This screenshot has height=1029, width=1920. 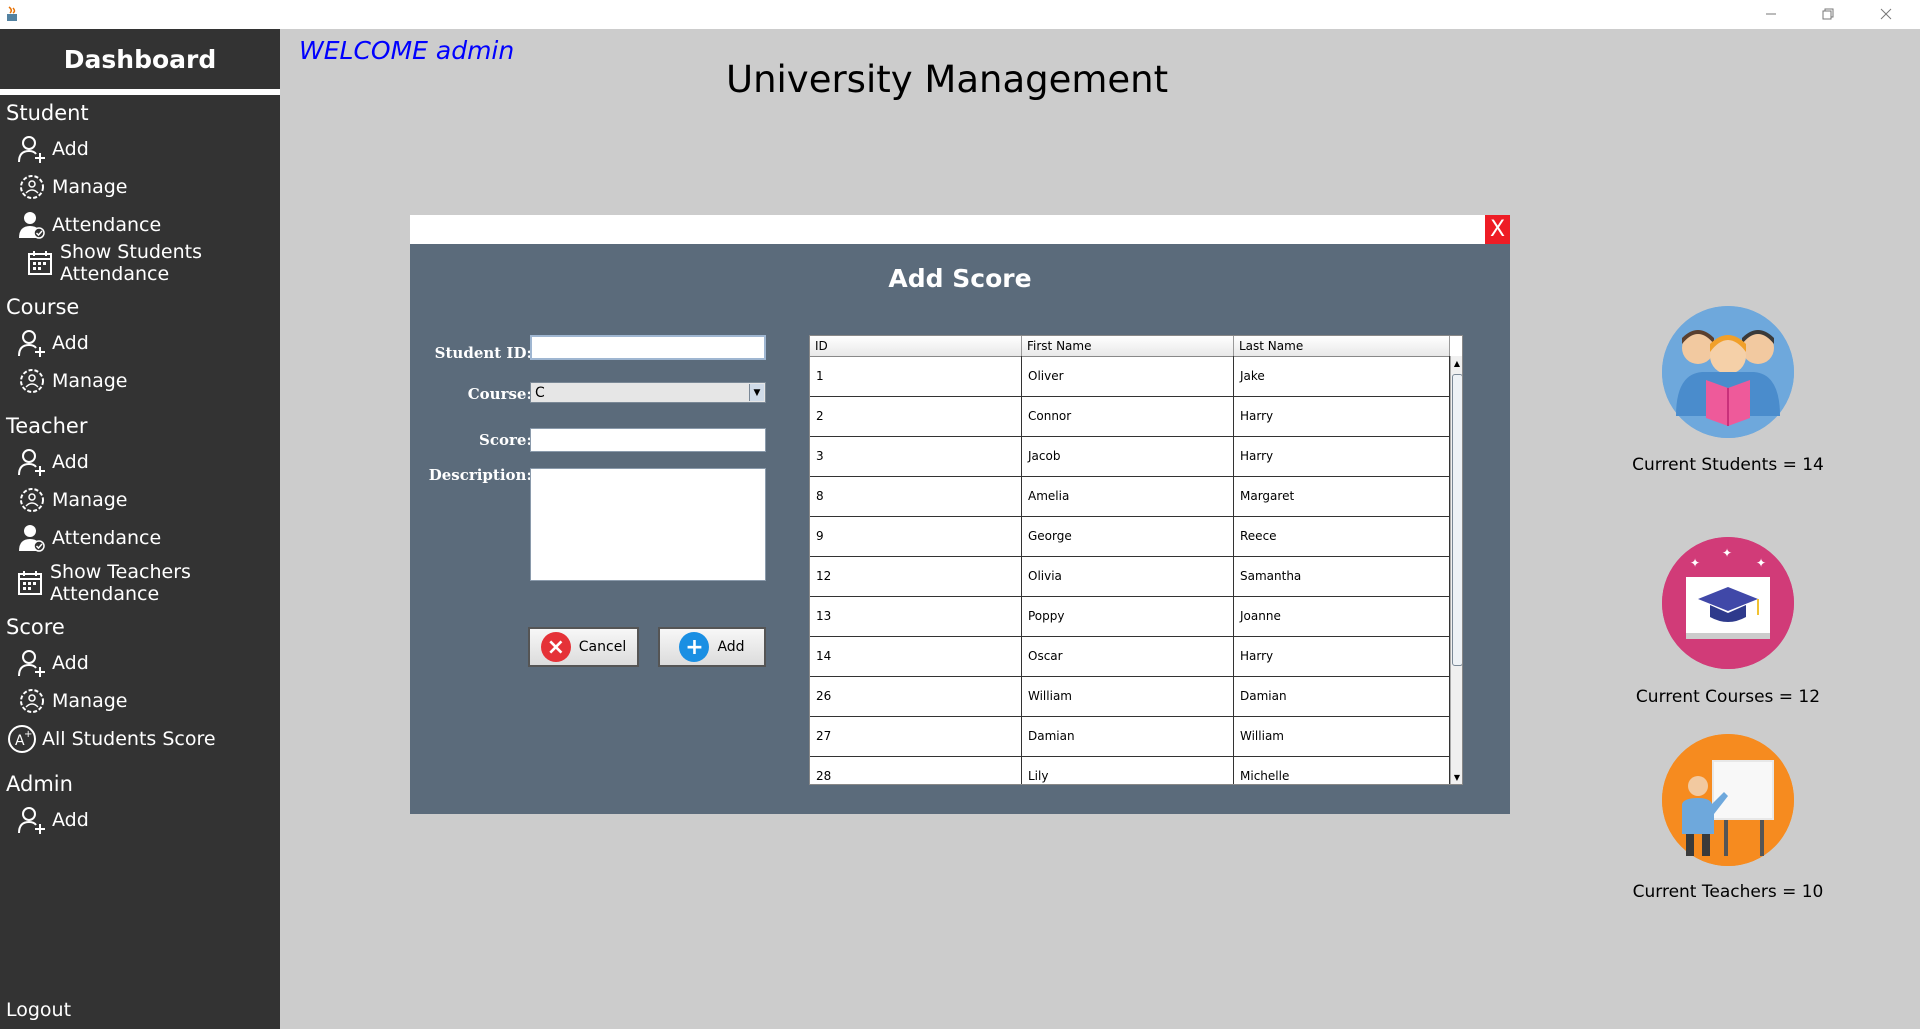 What do you see at coordinates (694, 647) in the screenshot?
I see `plus-circle-icon: +` at bounding box center [694, 647].